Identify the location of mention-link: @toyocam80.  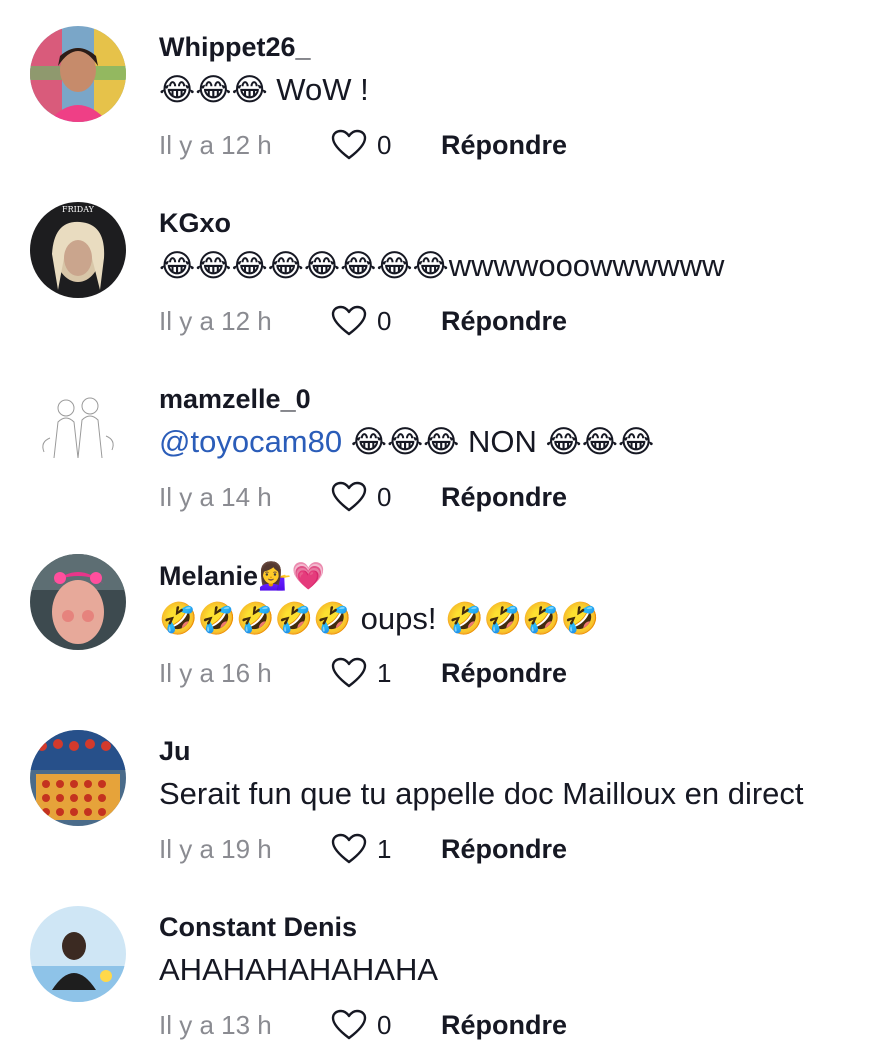
(250, 441).